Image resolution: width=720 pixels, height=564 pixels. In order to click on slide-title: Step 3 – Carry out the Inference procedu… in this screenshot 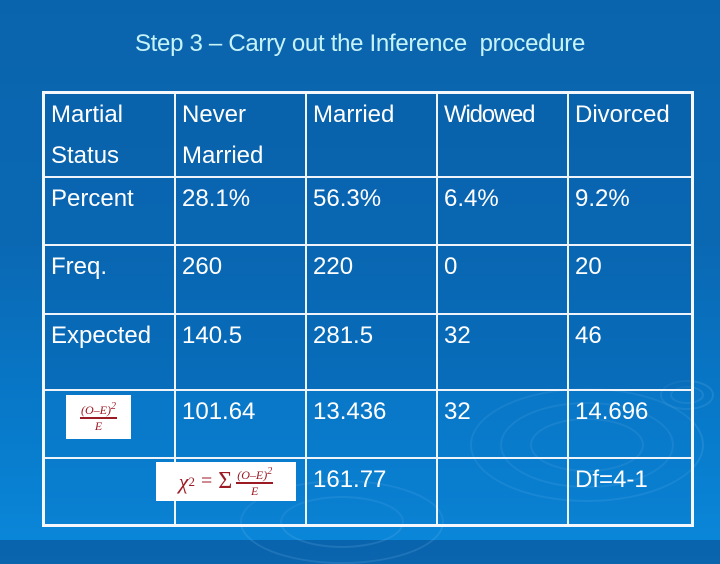, I will do `click(360, 43)`.